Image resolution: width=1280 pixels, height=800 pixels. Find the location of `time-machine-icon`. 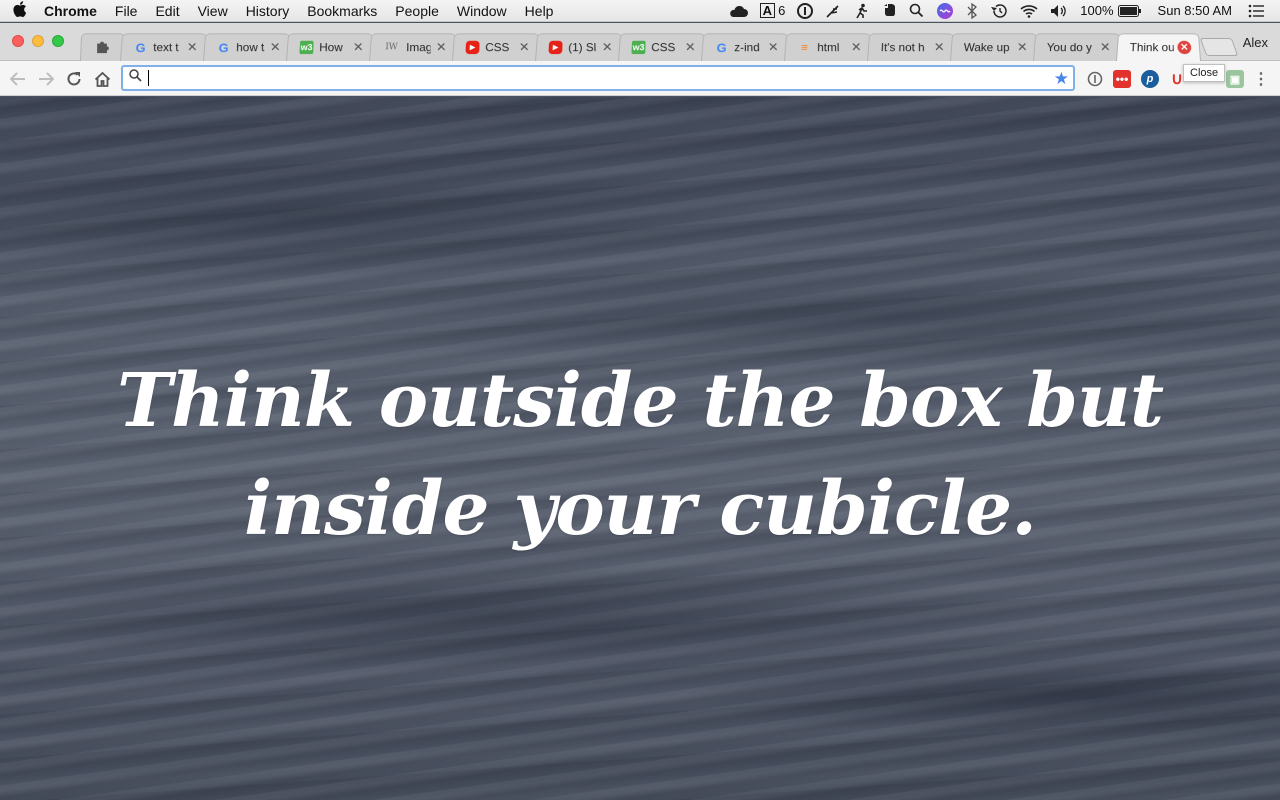

time-machine-icon is located at coordinates (999, 11).